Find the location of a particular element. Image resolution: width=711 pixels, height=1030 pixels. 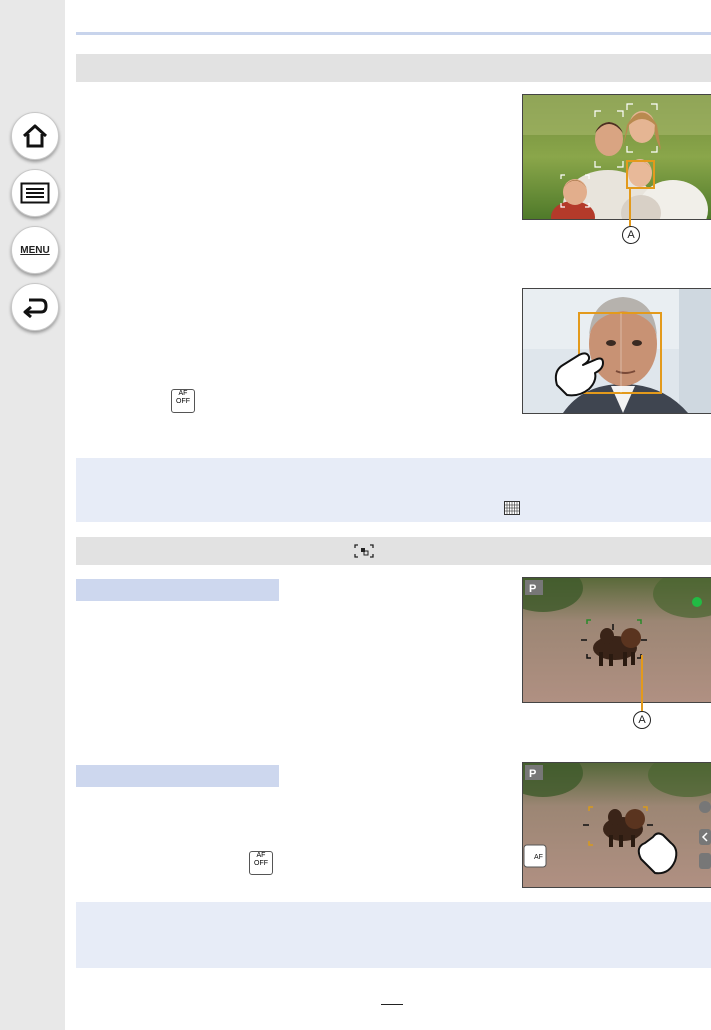

af-off-bottom-label: OFF is located at coordinates (183, 401).